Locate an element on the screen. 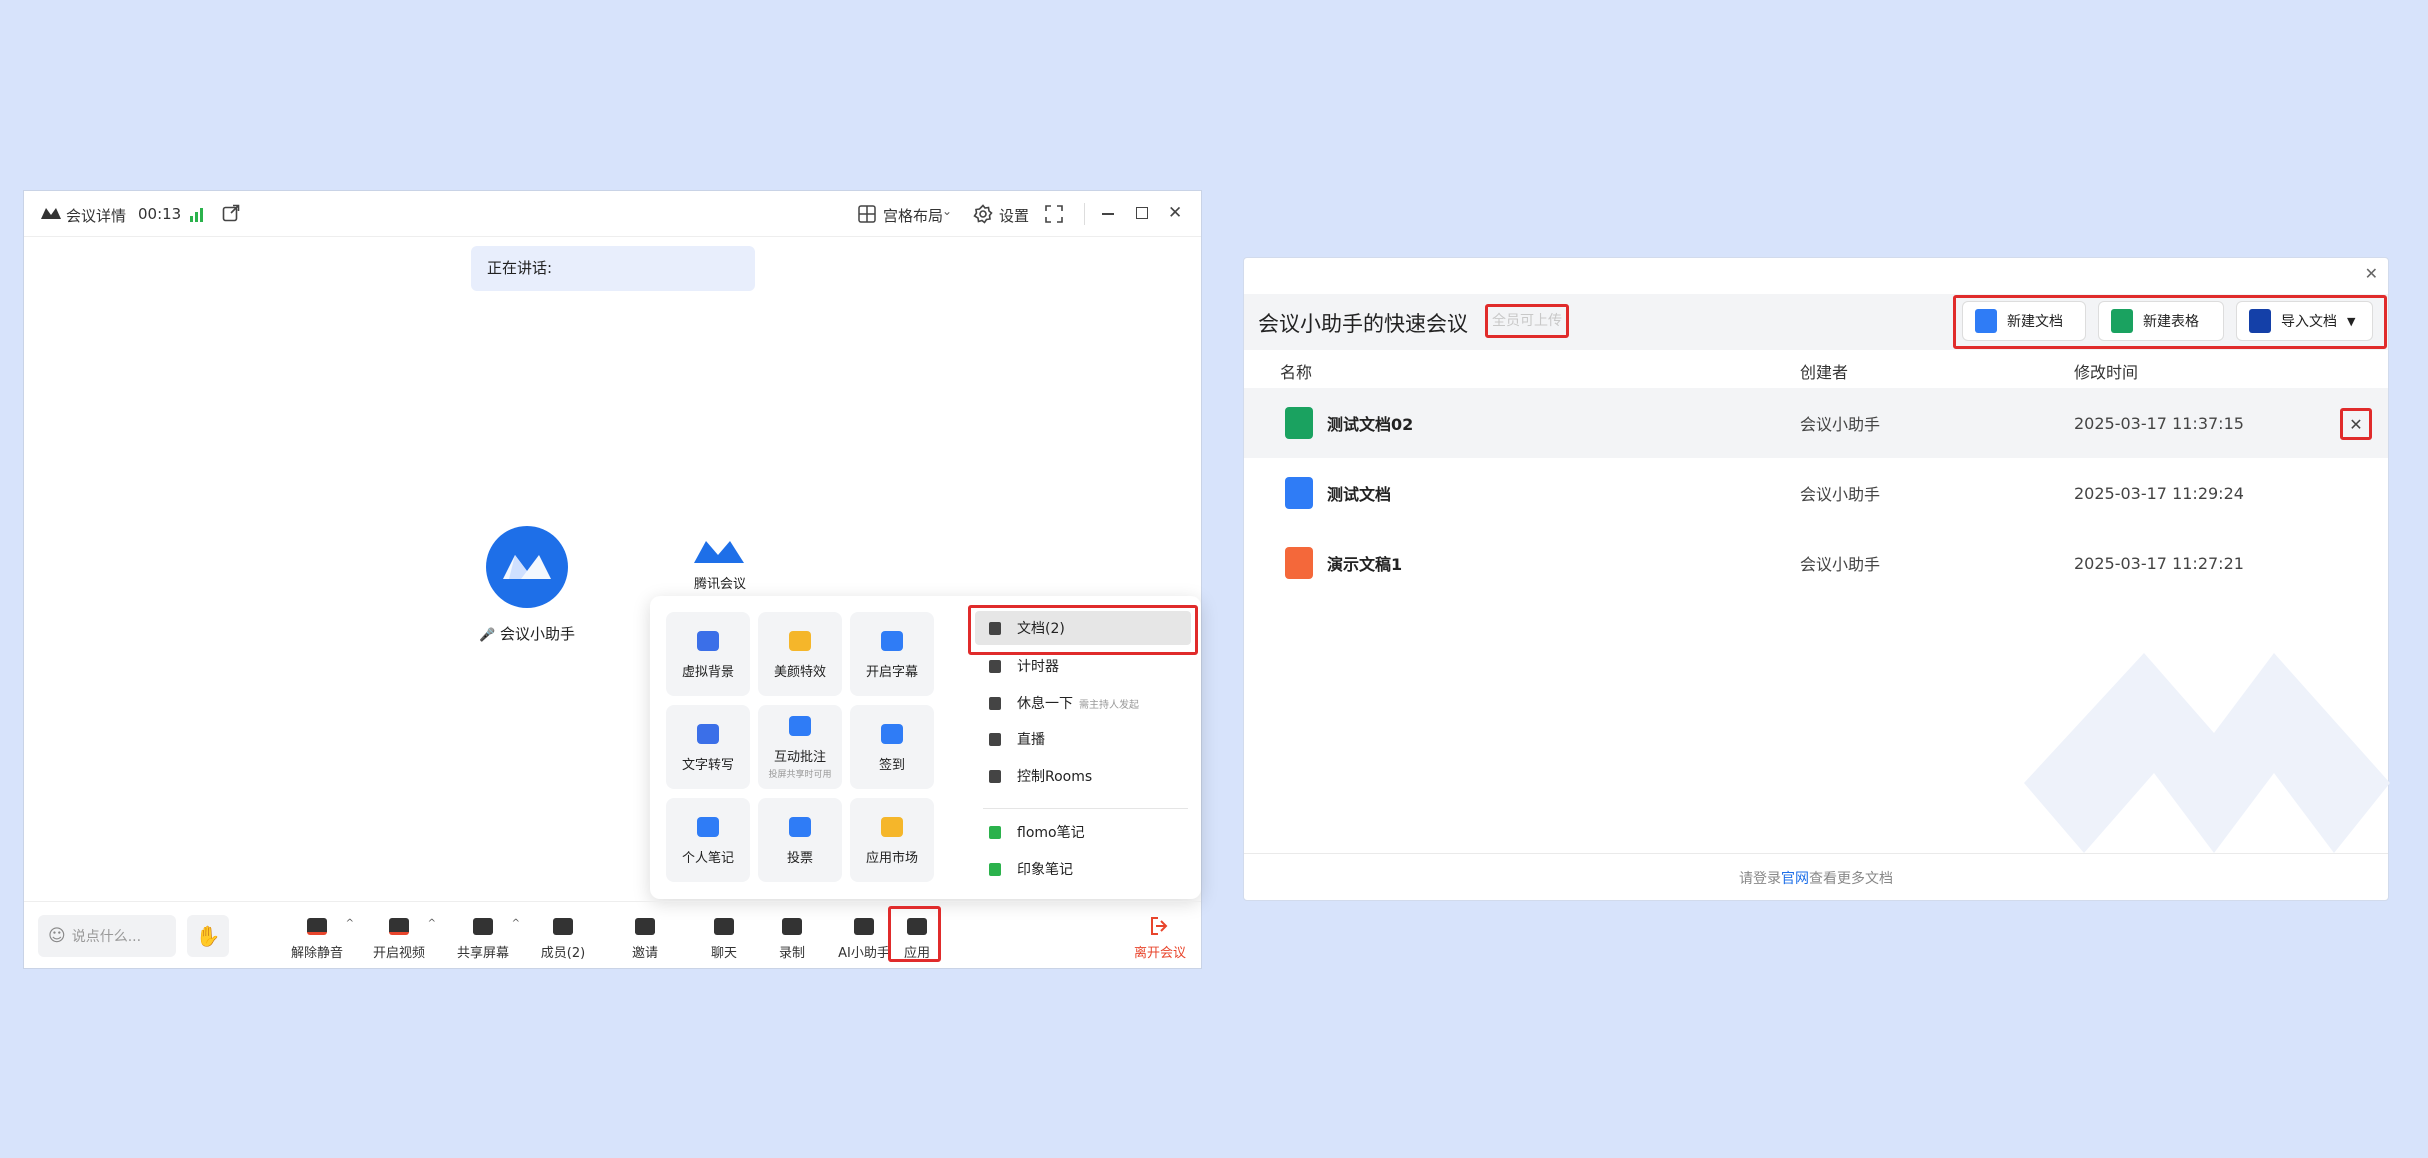 The height and width of the screenshot is (1158, 2428). flomo-icon is located at coordinates (995, 832).